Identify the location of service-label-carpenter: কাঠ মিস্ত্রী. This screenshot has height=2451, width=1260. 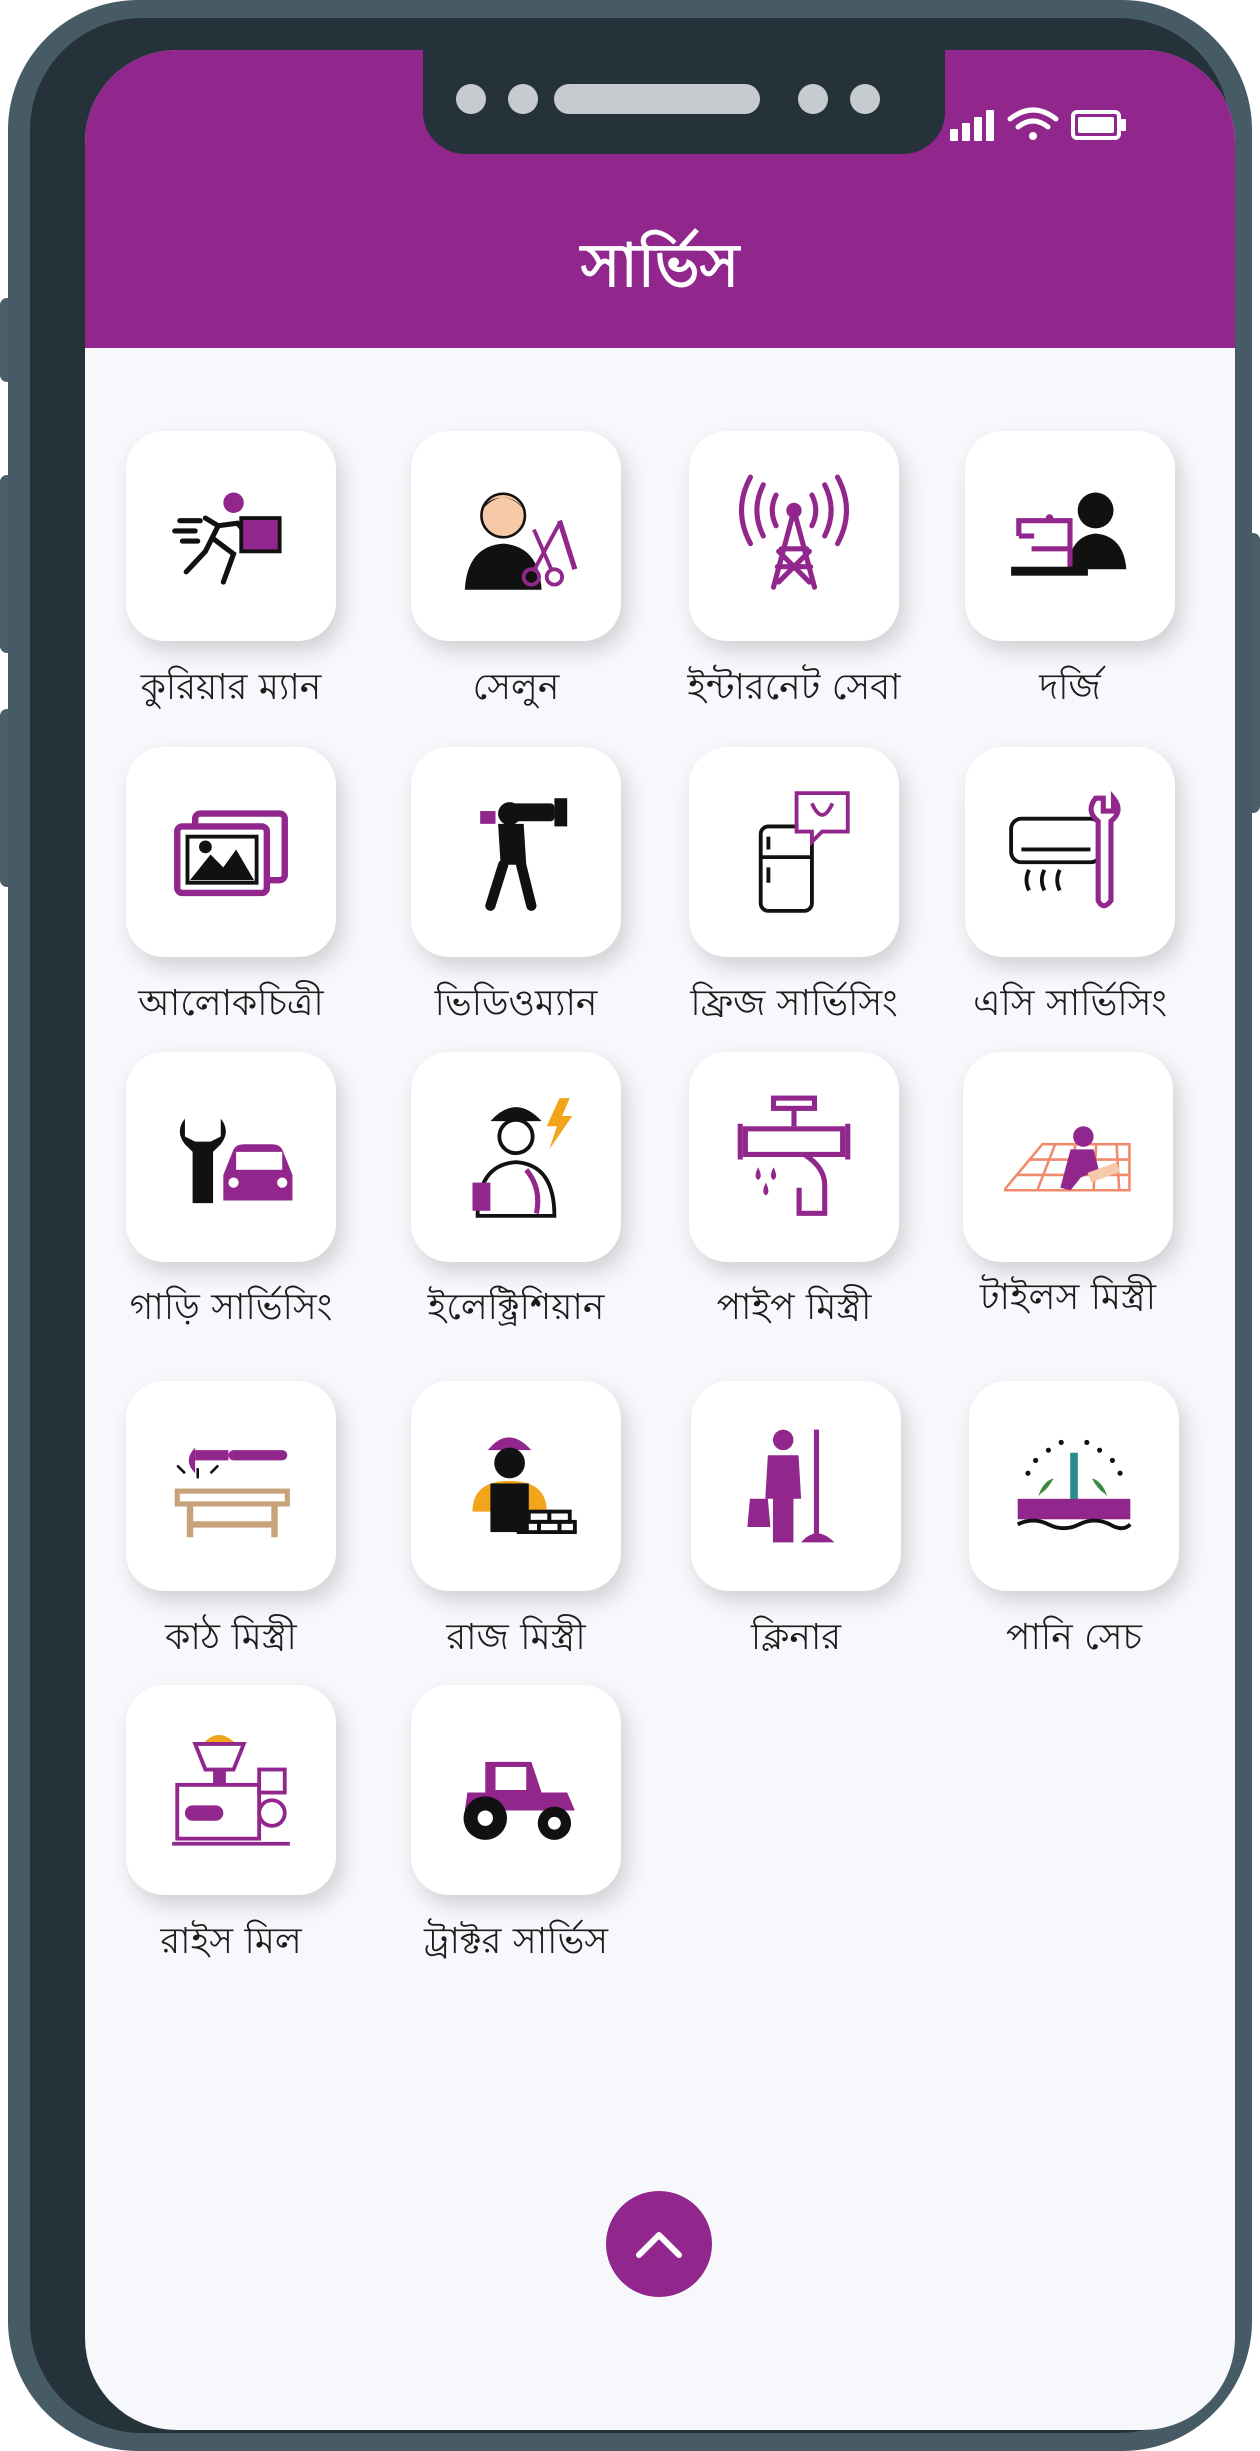
(231, 1637).